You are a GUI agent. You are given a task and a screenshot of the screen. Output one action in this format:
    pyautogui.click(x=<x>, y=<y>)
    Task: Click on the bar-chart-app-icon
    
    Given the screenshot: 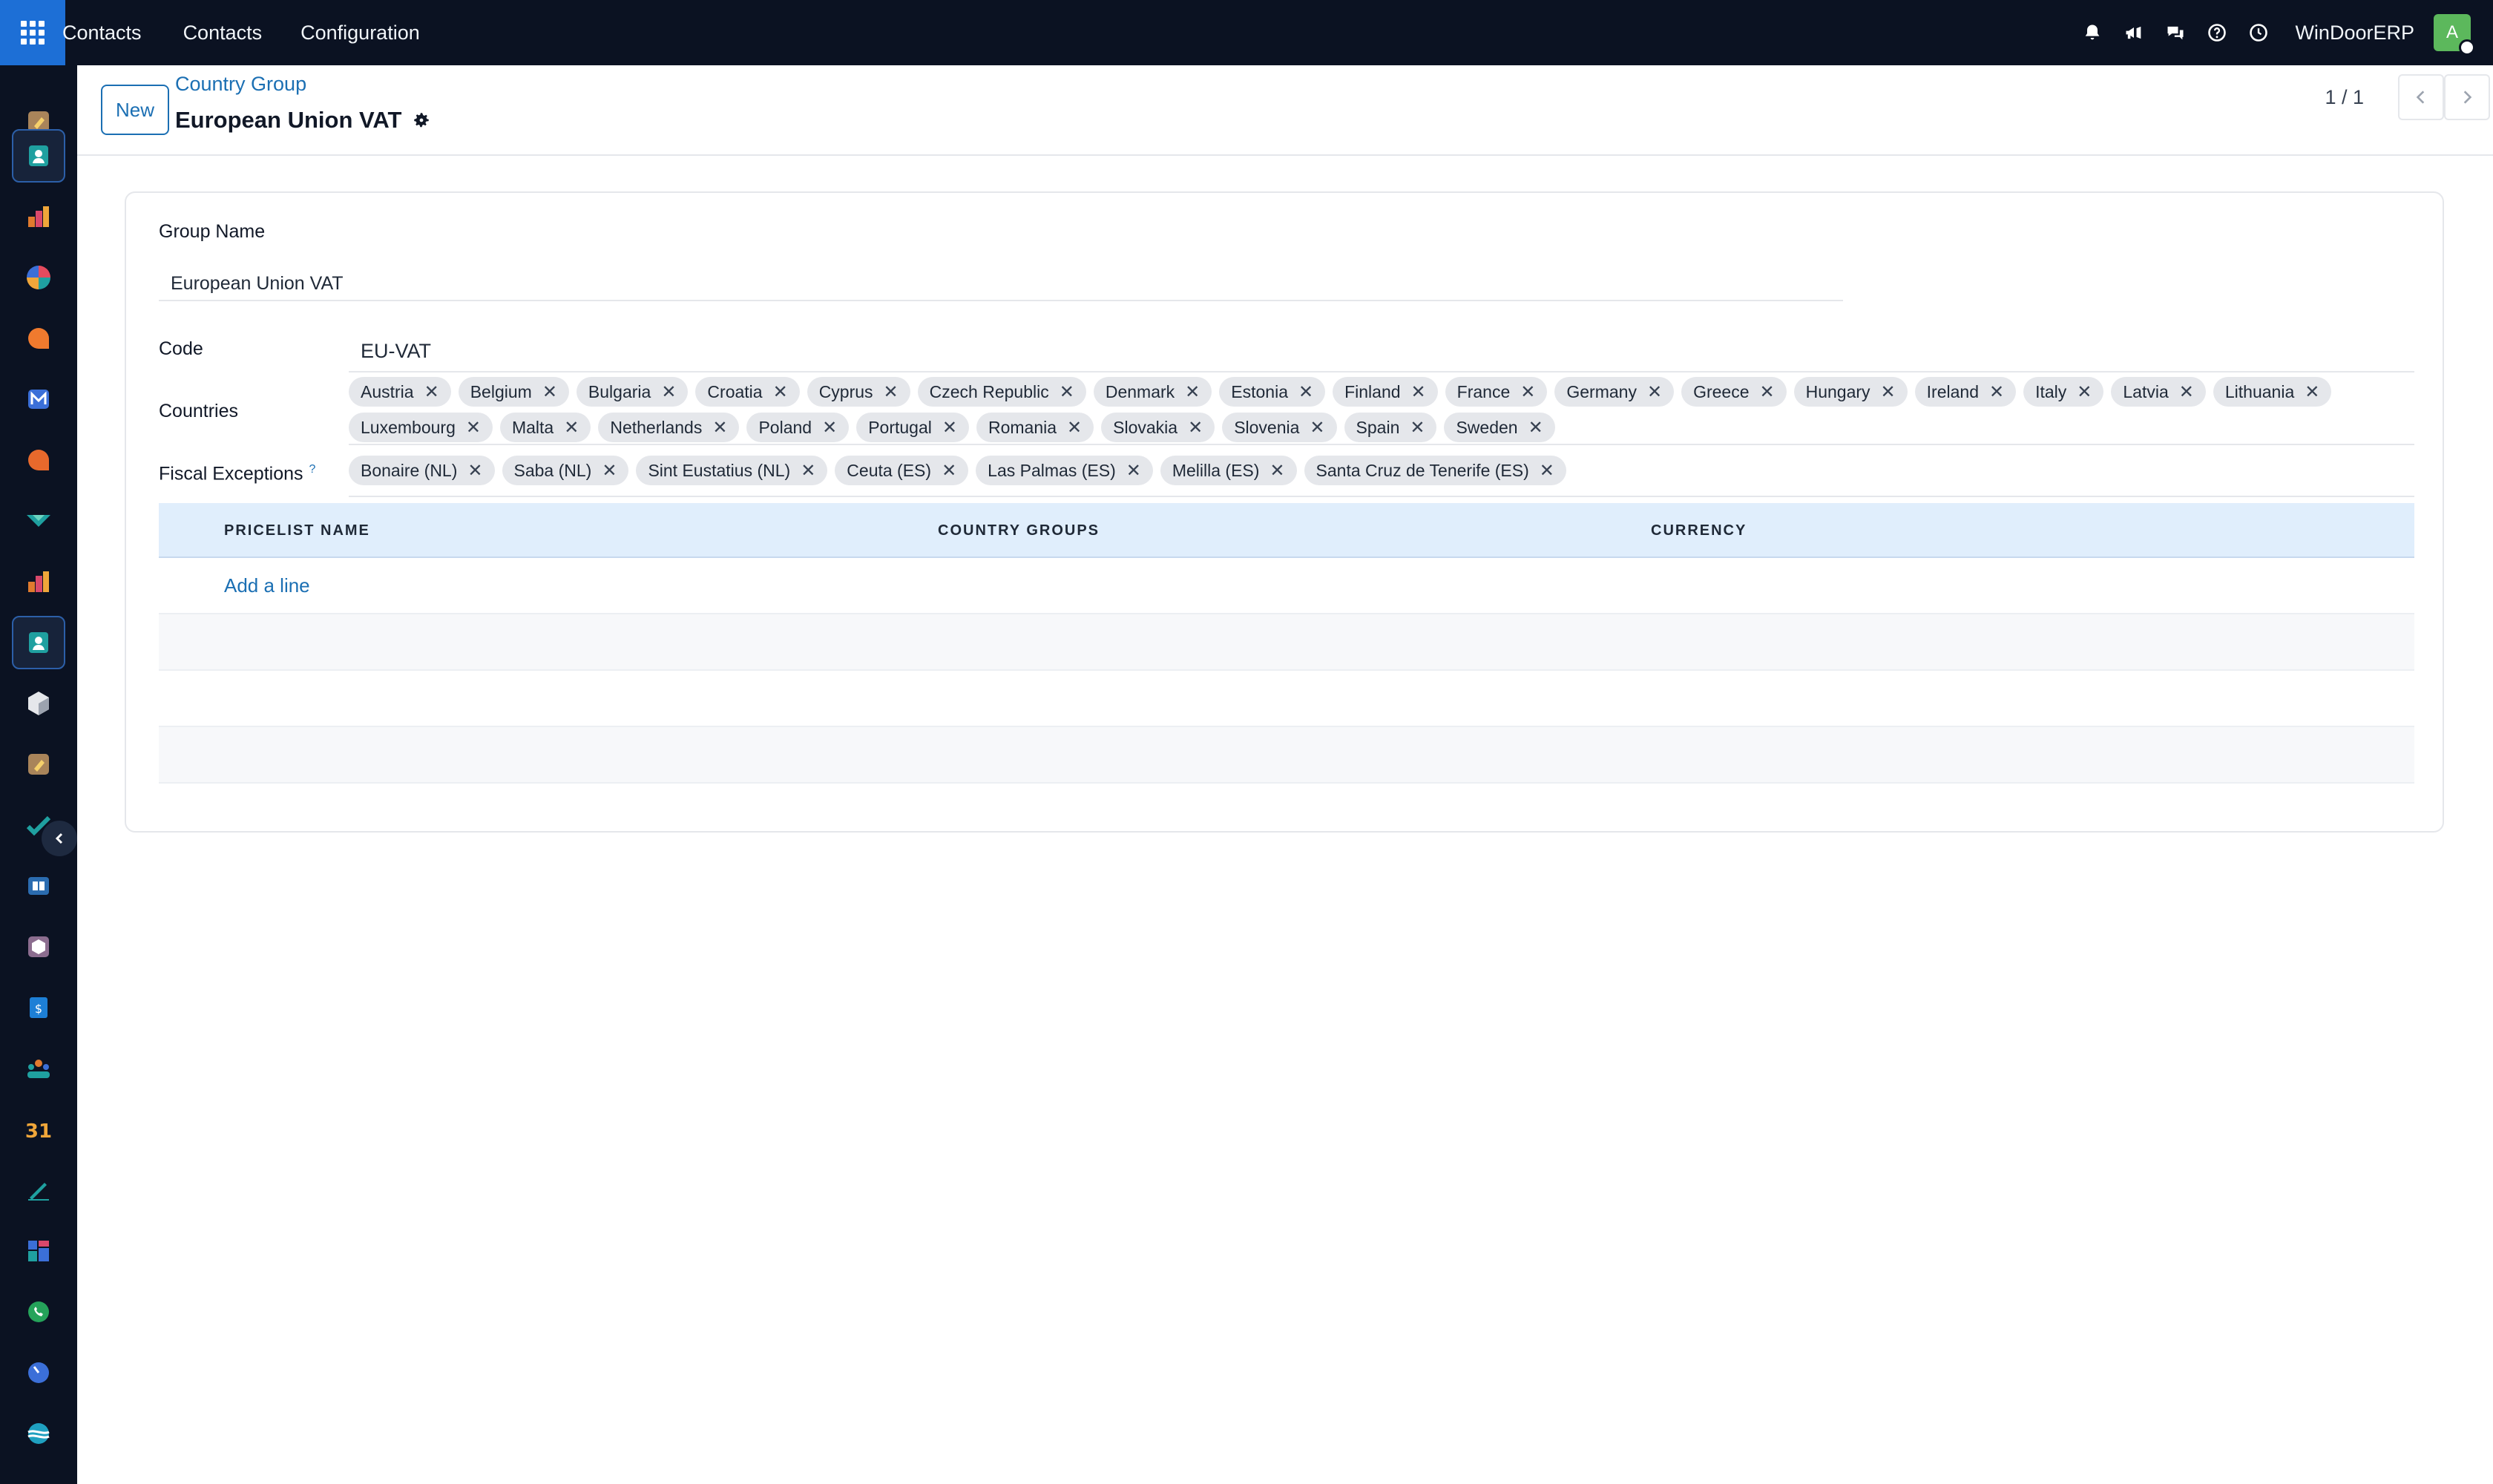 What is the action you would take?
    pyautogui.click(x=38, y=216)
    